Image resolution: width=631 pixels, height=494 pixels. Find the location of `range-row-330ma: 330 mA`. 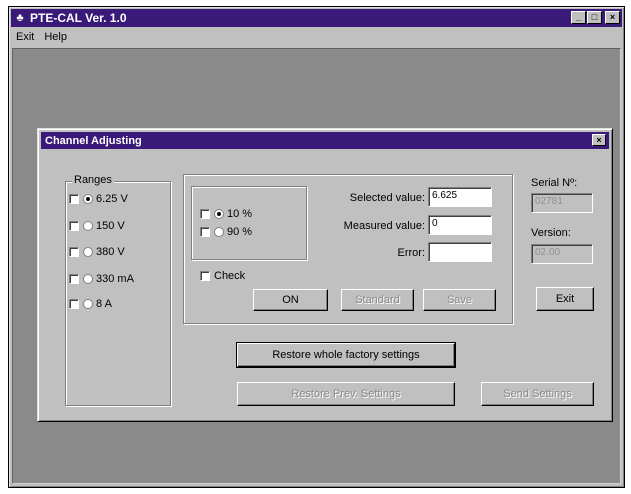

range-row-330ma: 330 mA is located at coordinates (101, 279).